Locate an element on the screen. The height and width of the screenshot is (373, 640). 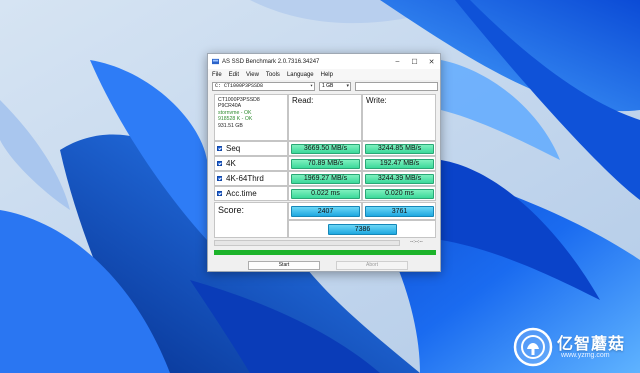
app-icon is located at coordinates (215, 61).